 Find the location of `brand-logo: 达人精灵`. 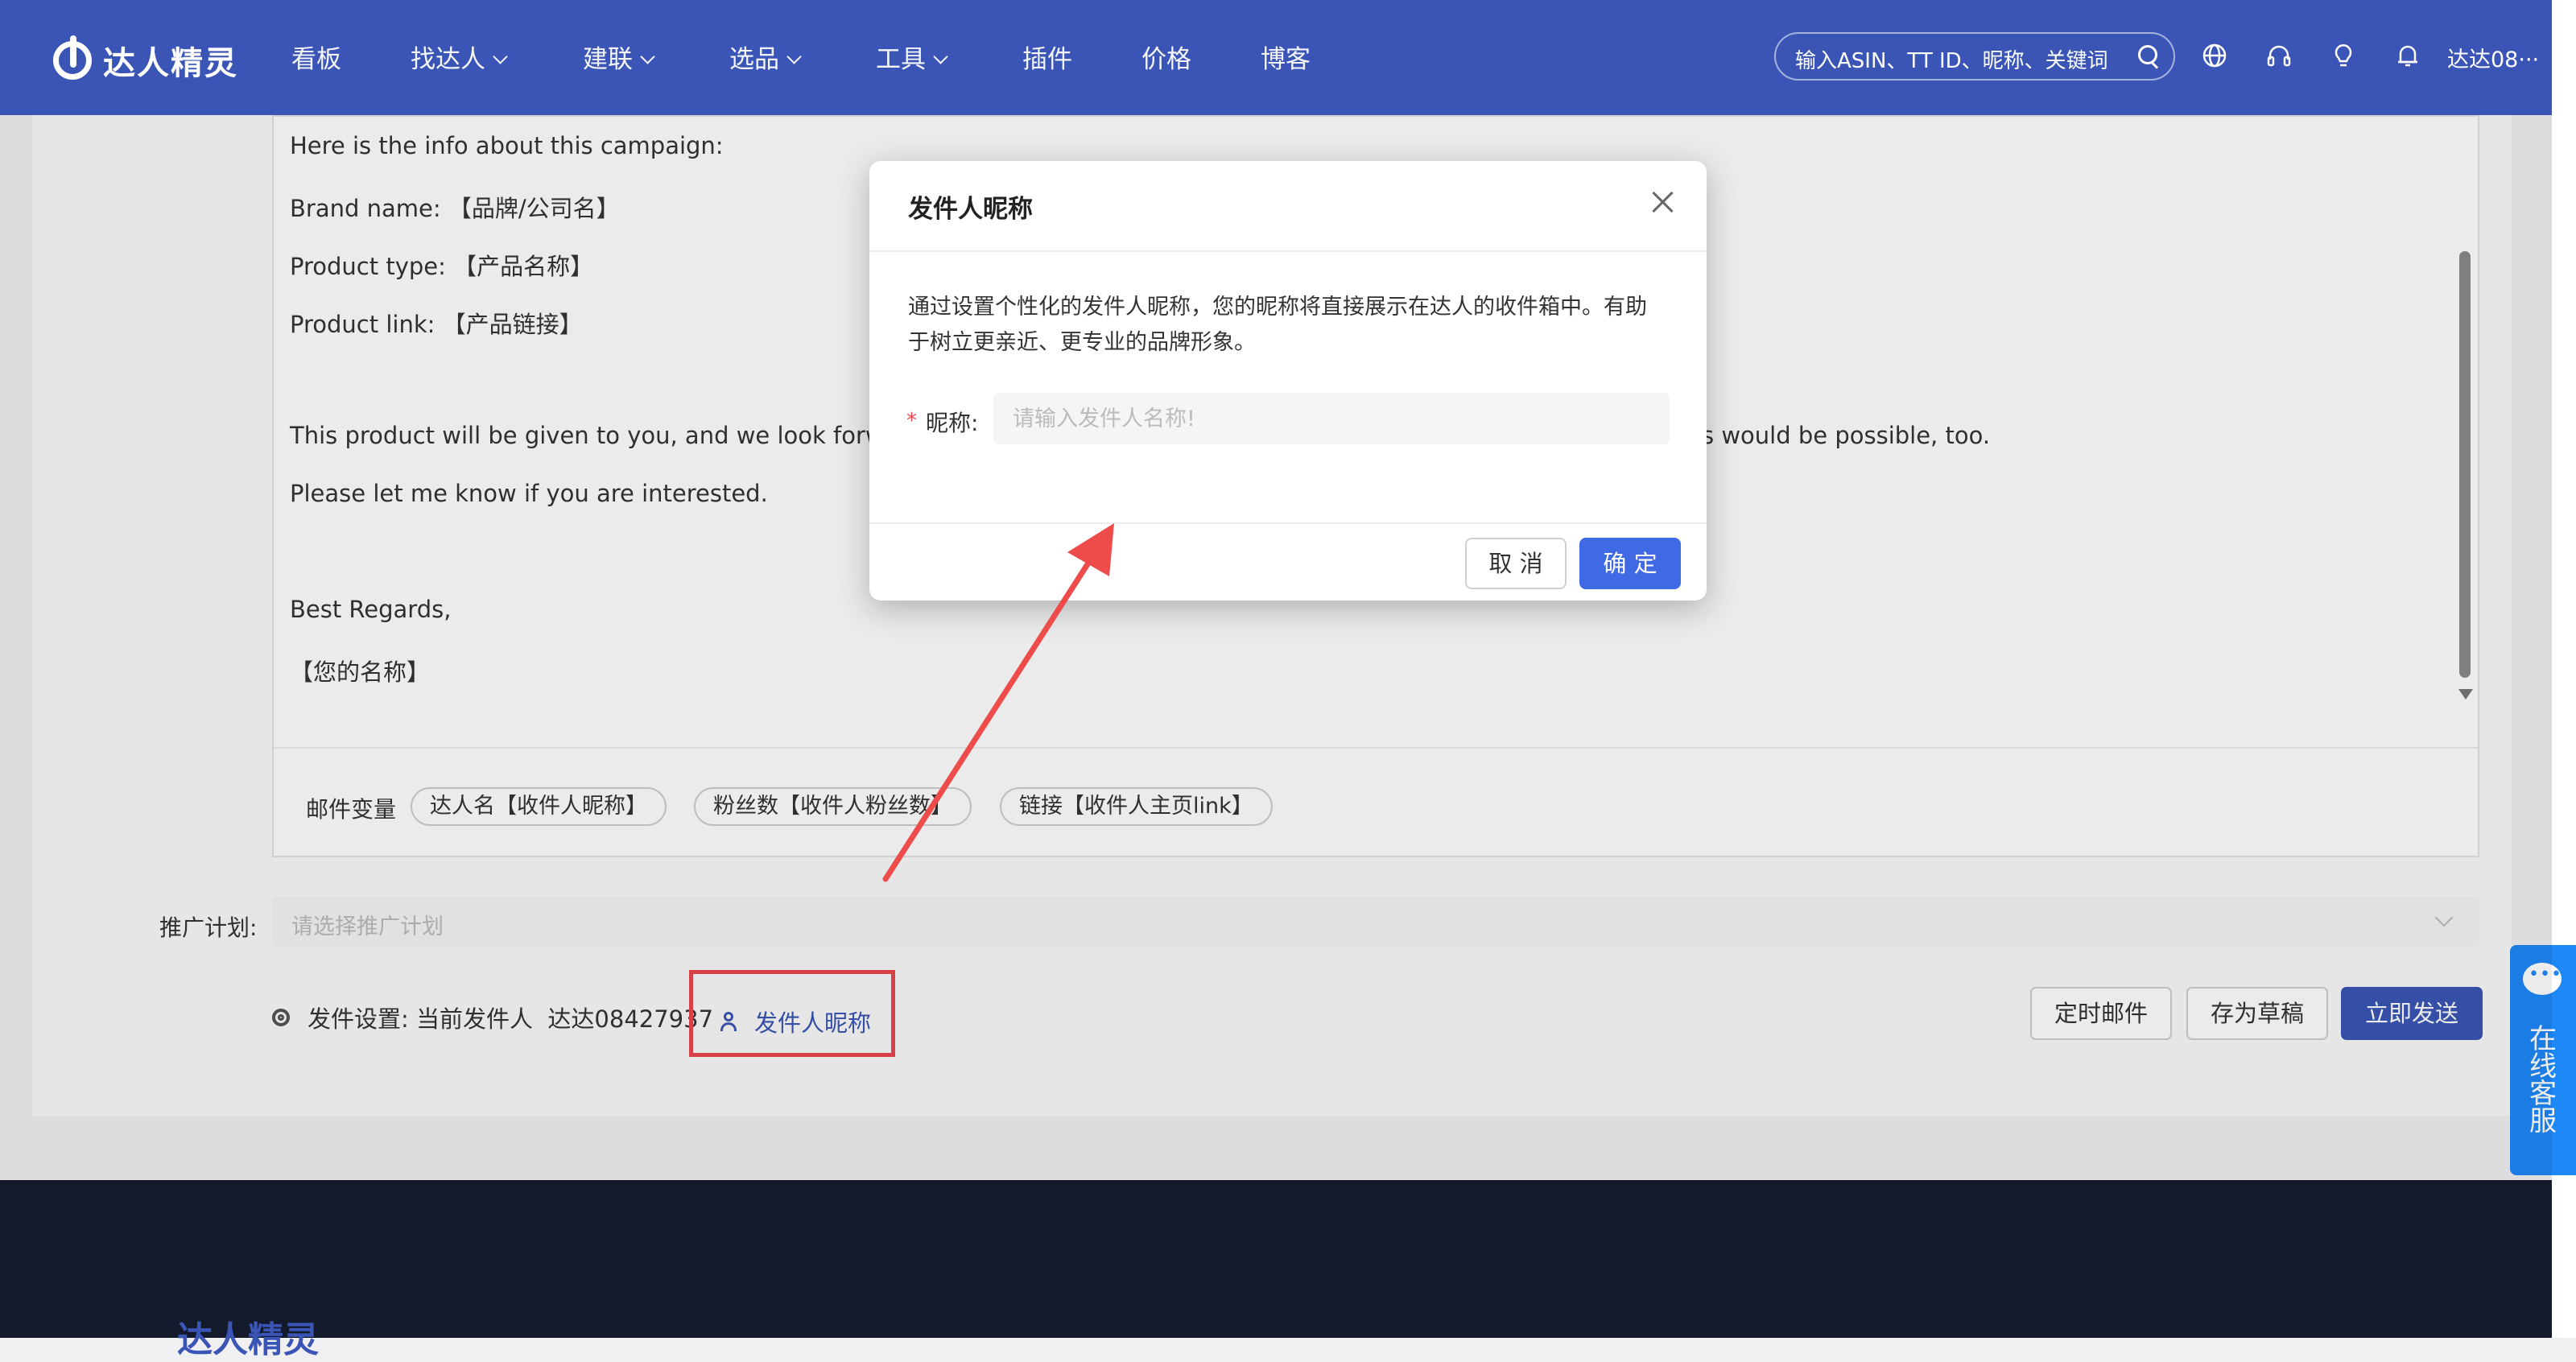

brand-logo: 达人精灵 is located at coordinates (145, 59).